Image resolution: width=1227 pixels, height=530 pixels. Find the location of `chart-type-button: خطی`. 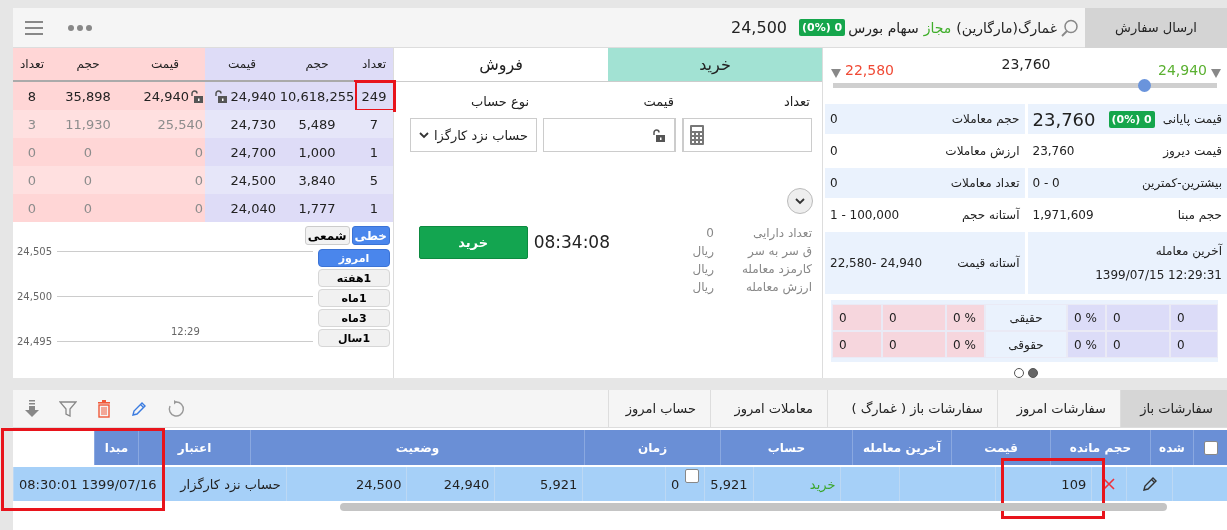

chart-type-button: خطی is located at coordinates (370, 235).